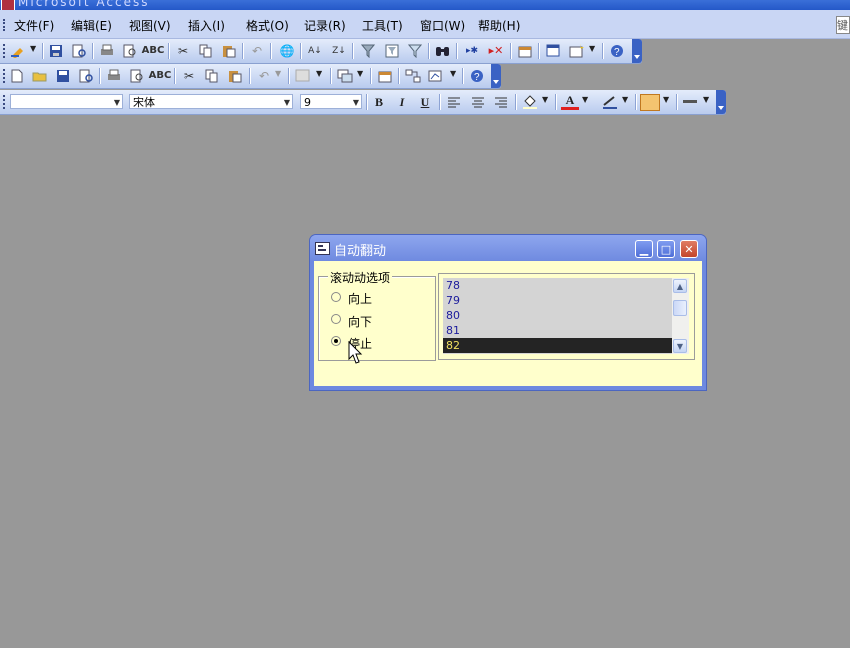 The height and width of the screenshot is (648, 850). I want to click on menu-records: 记录(R), so click(325, 25).